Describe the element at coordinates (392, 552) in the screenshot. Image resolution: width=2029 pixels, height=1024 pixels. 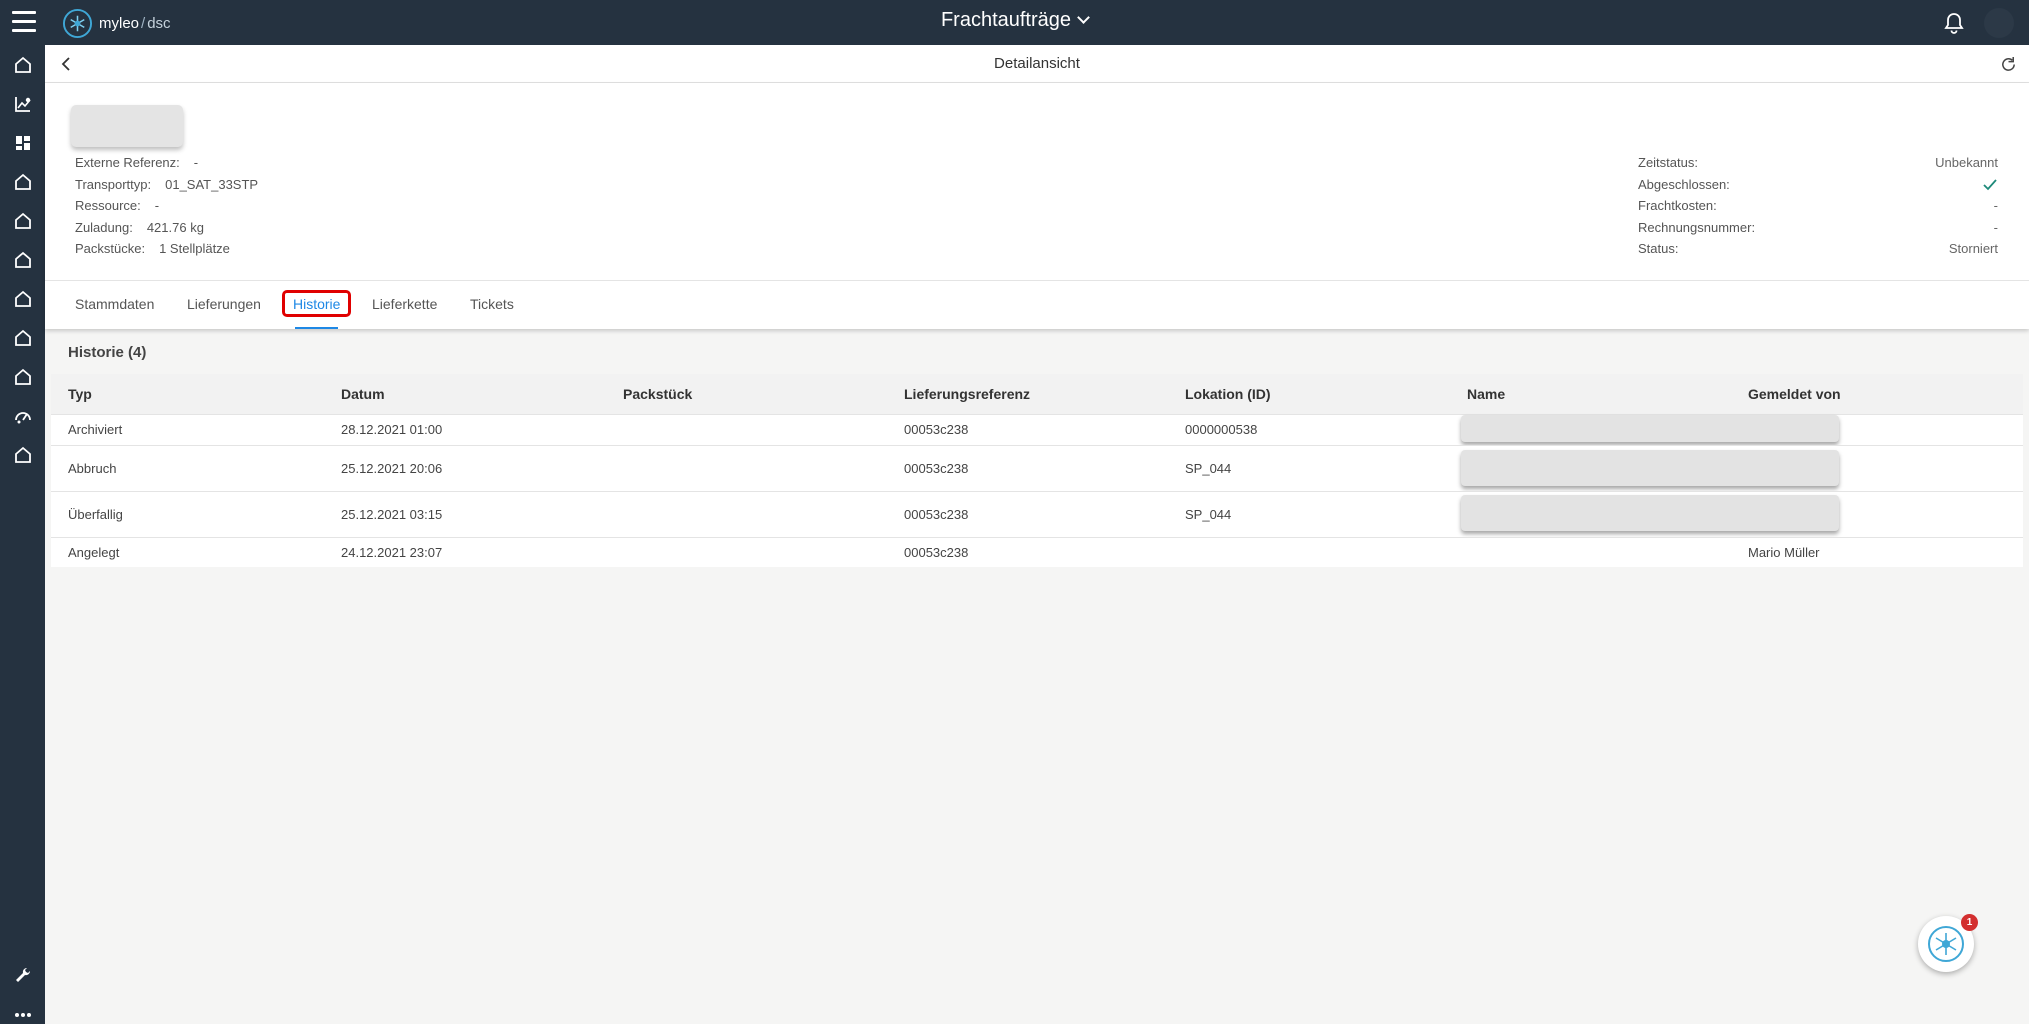
I see `cell-datum: 24.12.2021 23:07` at that location.